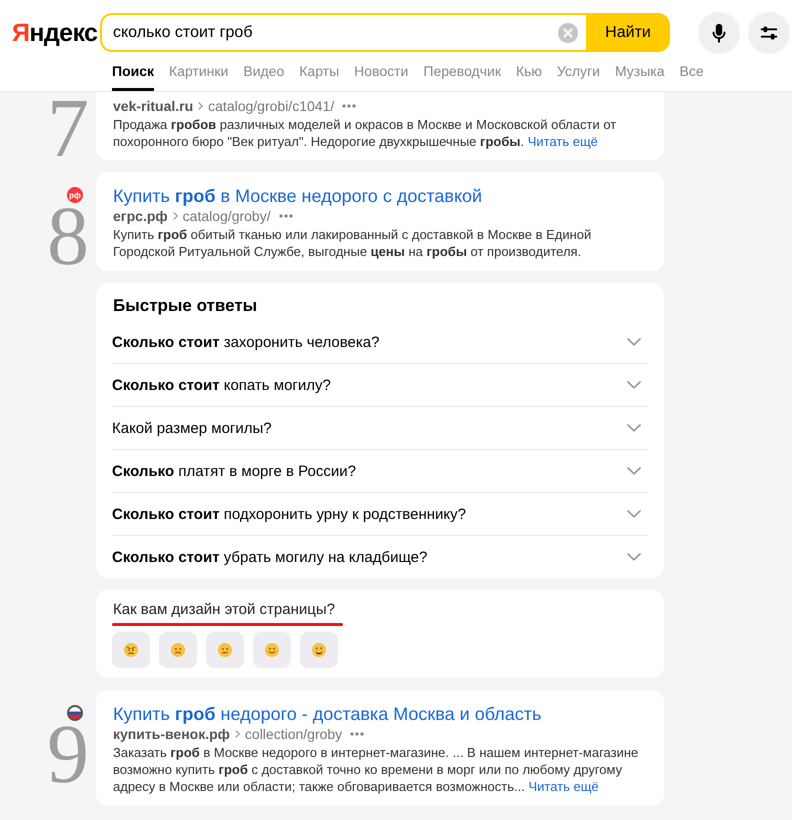 The width and height of the screenshot is (792, 820). I want to click on tab: Картинки, so click(198, 76).